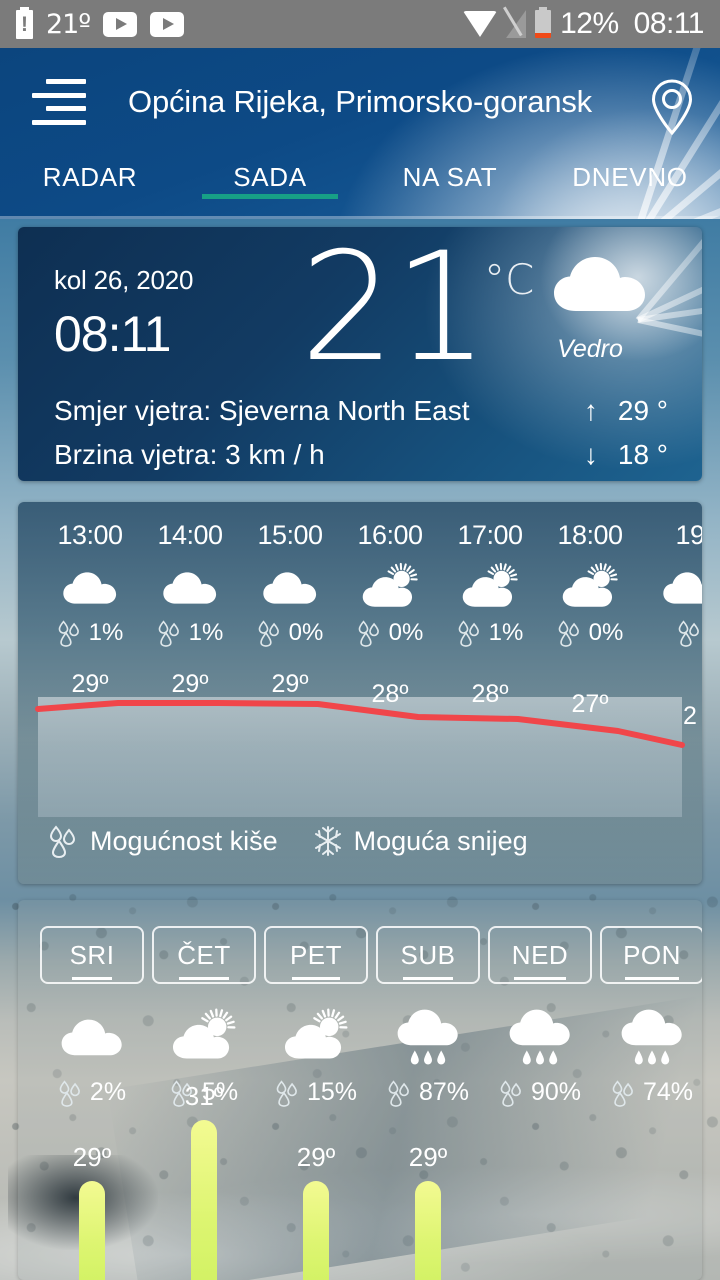  What do you see at coordinates (390, 535) in the screenshot?
I see `hourly-time: 16:00` at bounding box center [390, 535].